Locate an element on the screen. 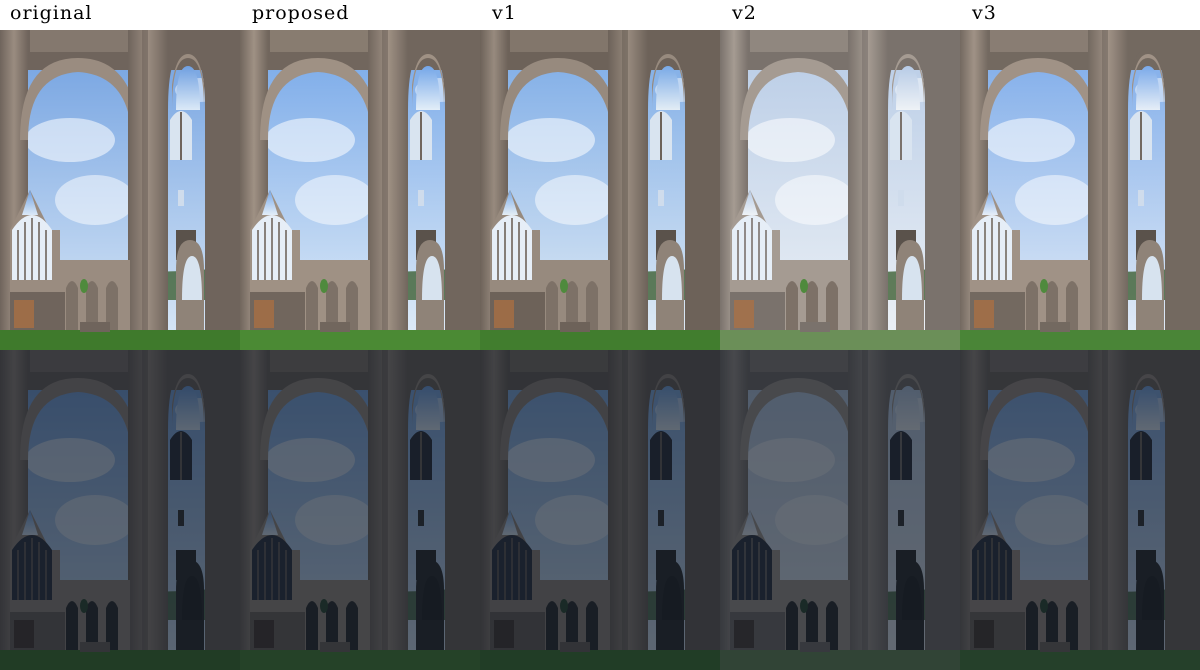 The width and height of the screenshot is (1200, 670). photo-dark-proposed is located at coordinates (360, 510).